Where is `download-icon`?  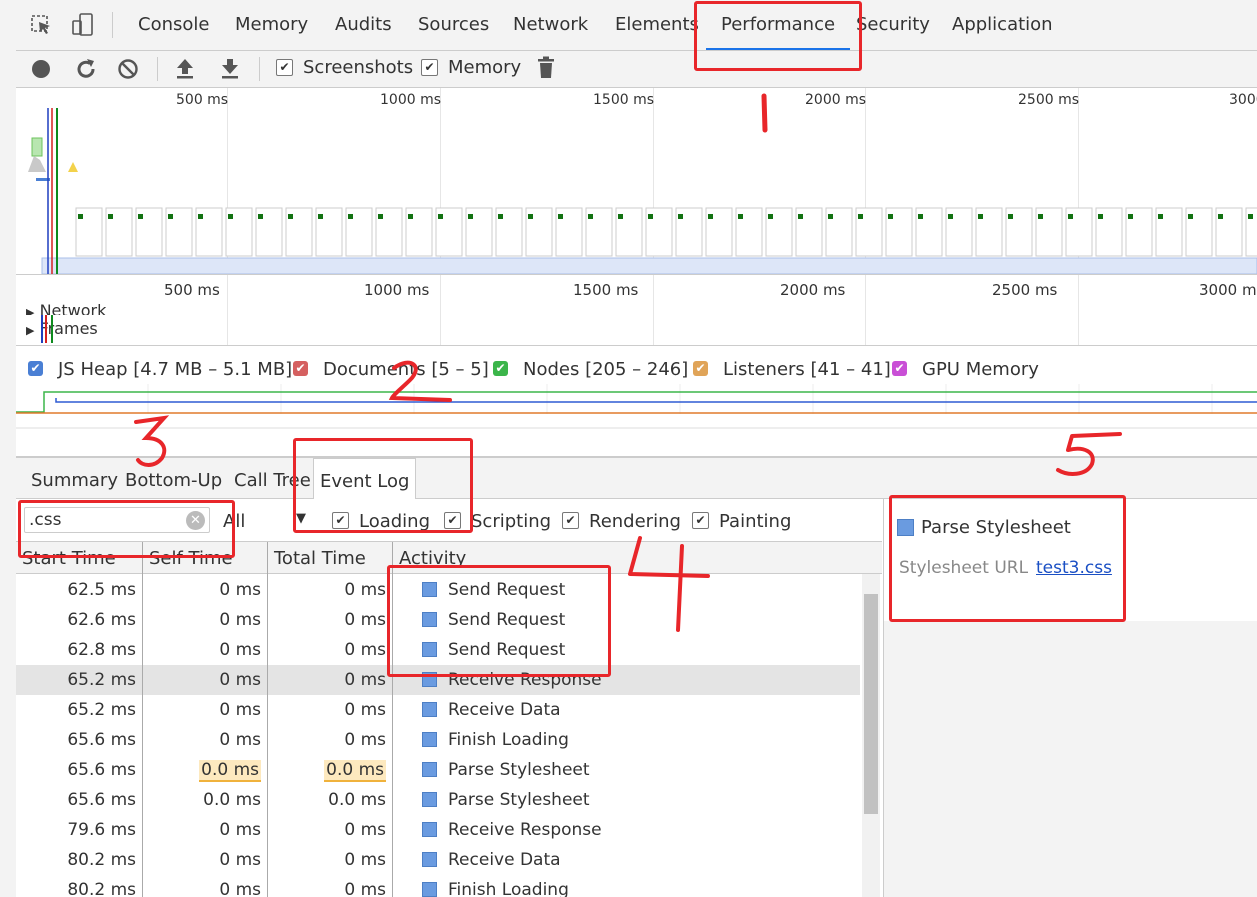 download-icon is located at coordinates (230, 68).